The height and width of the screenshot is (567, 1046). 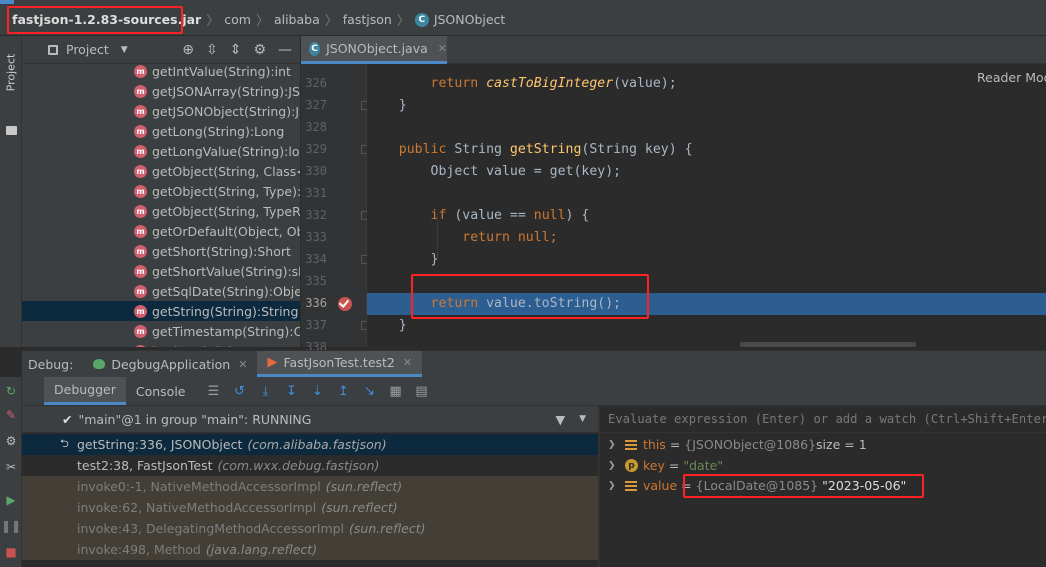 I want to click on filter-icon: ▼, so click(x=560, y=419).